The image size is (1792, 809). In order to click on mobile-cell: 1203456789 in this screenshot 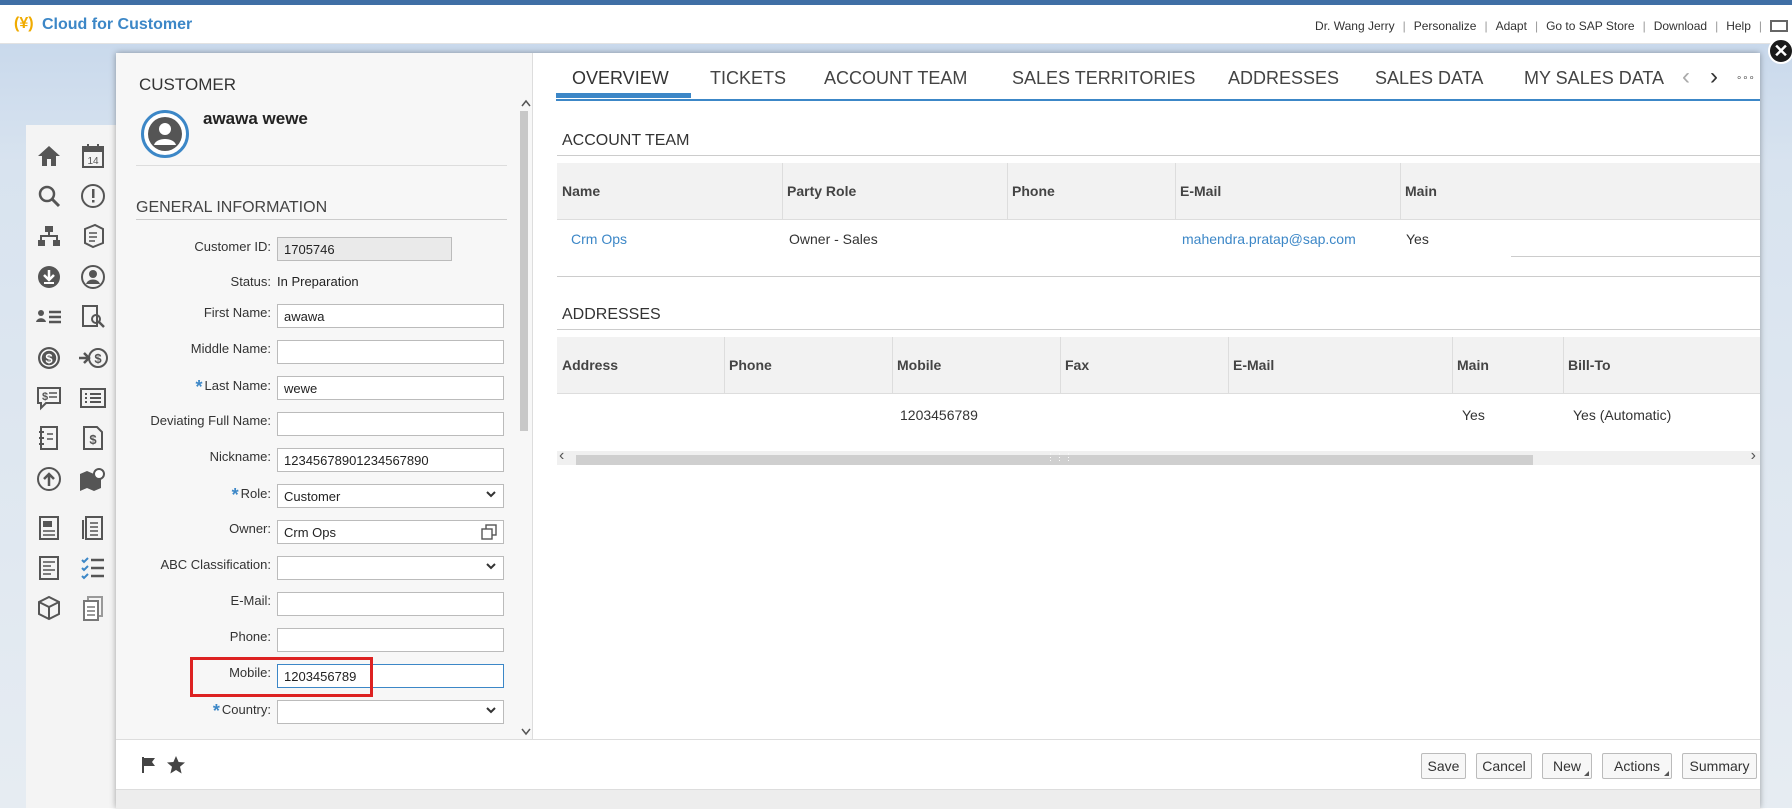, I will do `click(939, 415)`.